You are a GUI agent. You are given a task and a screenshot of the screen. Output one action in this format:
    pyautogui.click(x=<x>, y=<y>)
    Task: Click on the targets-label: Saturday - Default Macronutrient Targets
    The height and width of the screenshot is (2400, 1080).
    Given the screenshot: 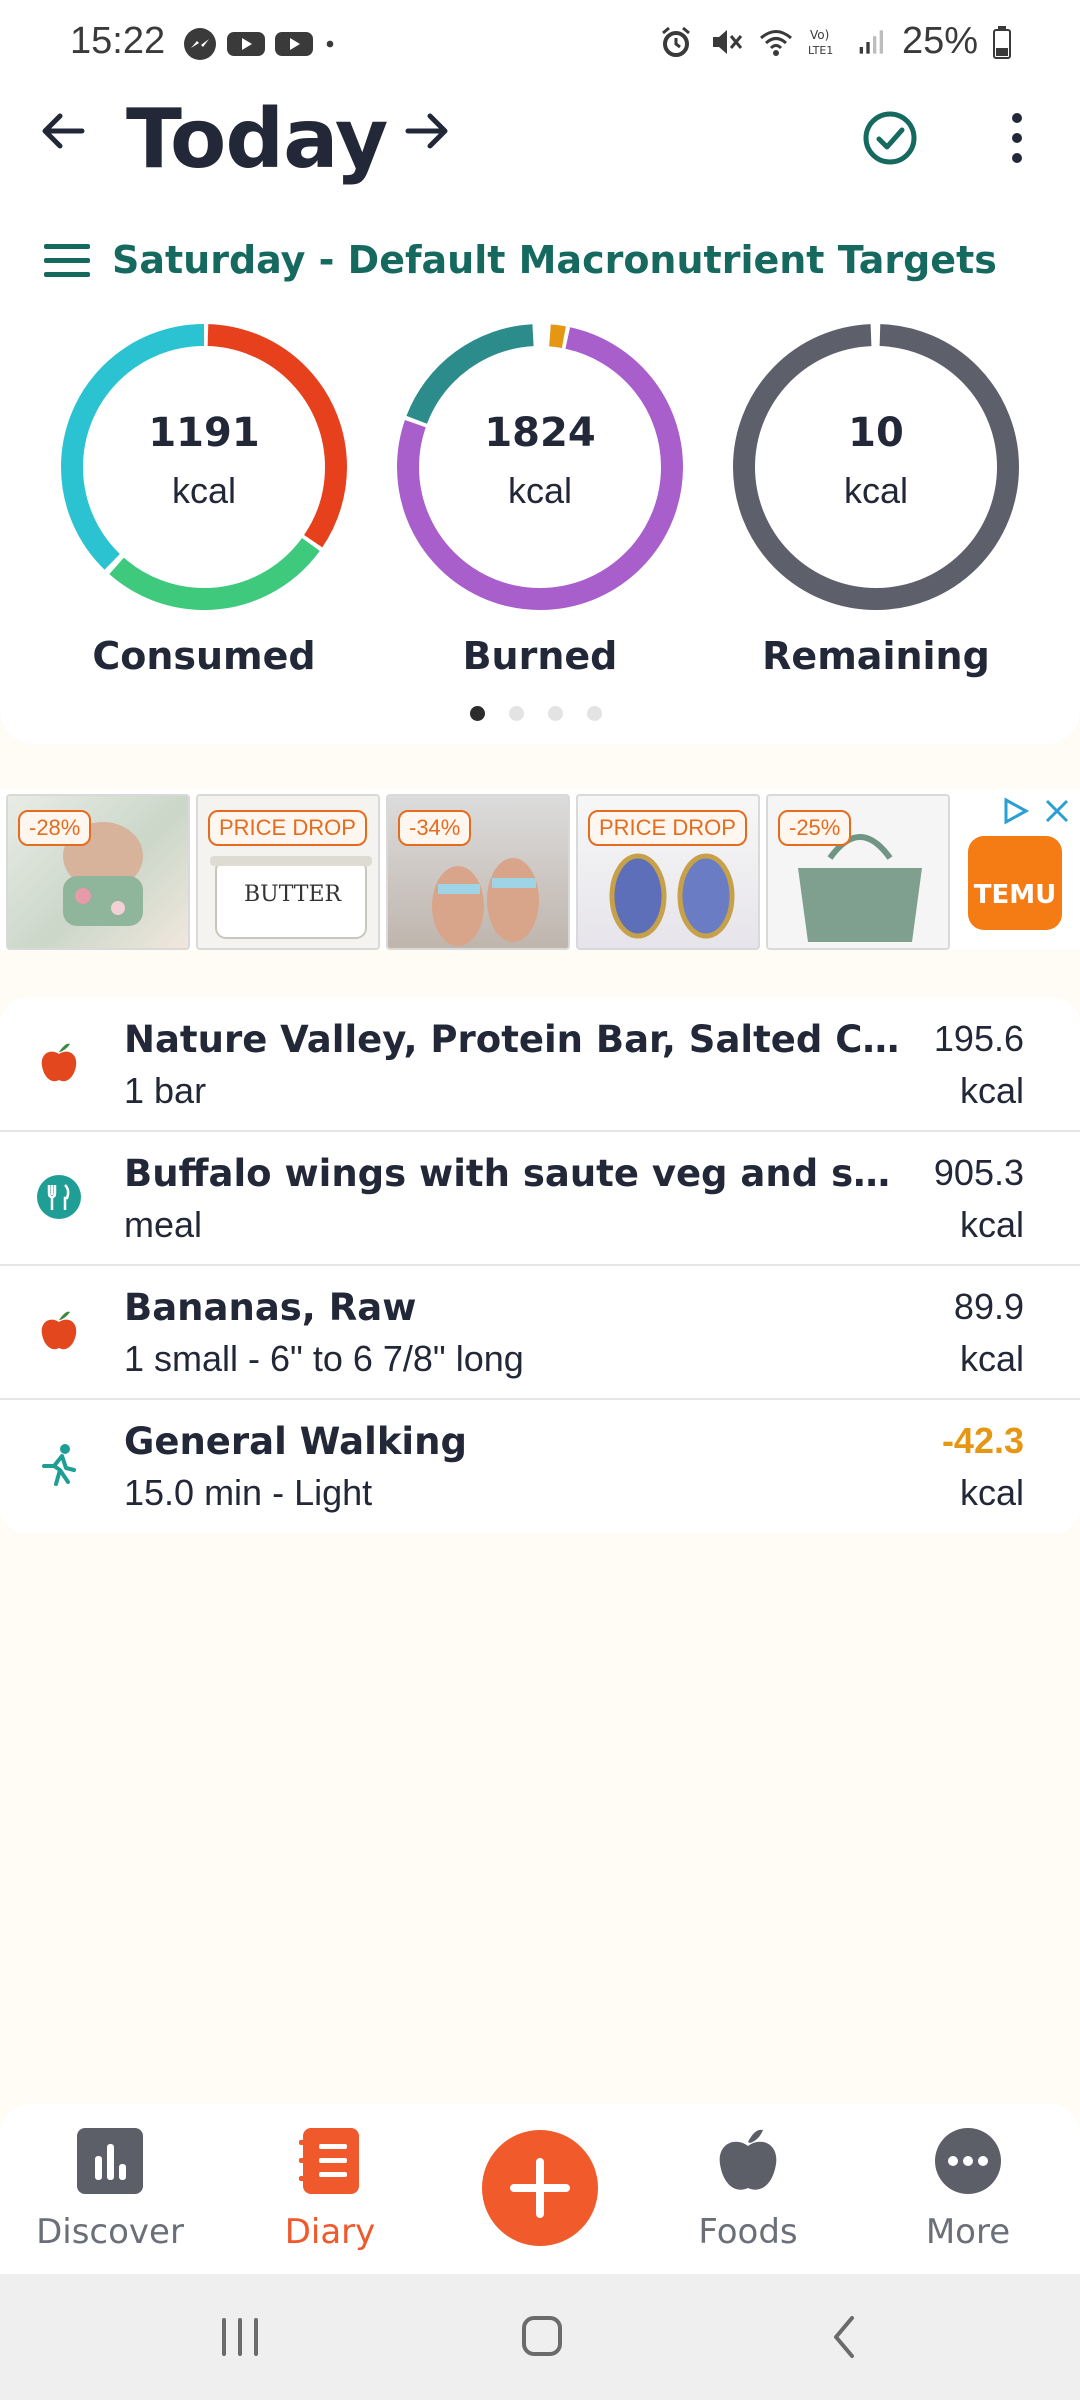 What is the action you would take?
    pyautogui.click(x=554, y=260)
    